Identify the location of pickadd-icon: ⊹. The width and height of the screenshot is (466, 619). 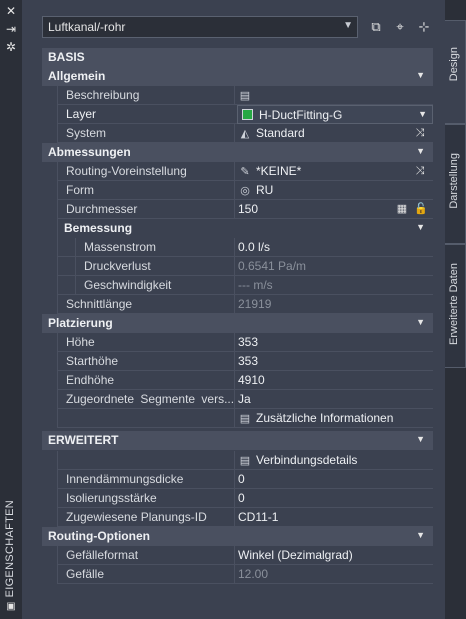
(424, 27).